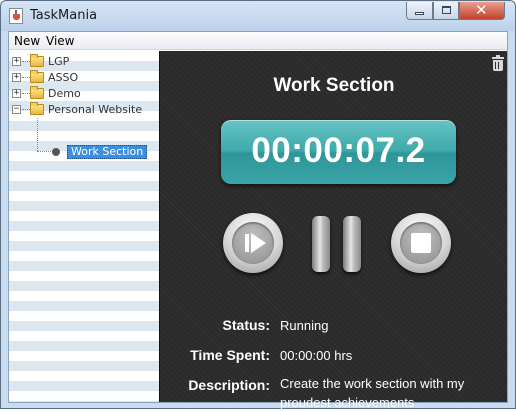 This screenshot has width=516, height=412. Describe the element at coordinates (37, 108) in the screenshot. I see `open-folder-icon` at that location.